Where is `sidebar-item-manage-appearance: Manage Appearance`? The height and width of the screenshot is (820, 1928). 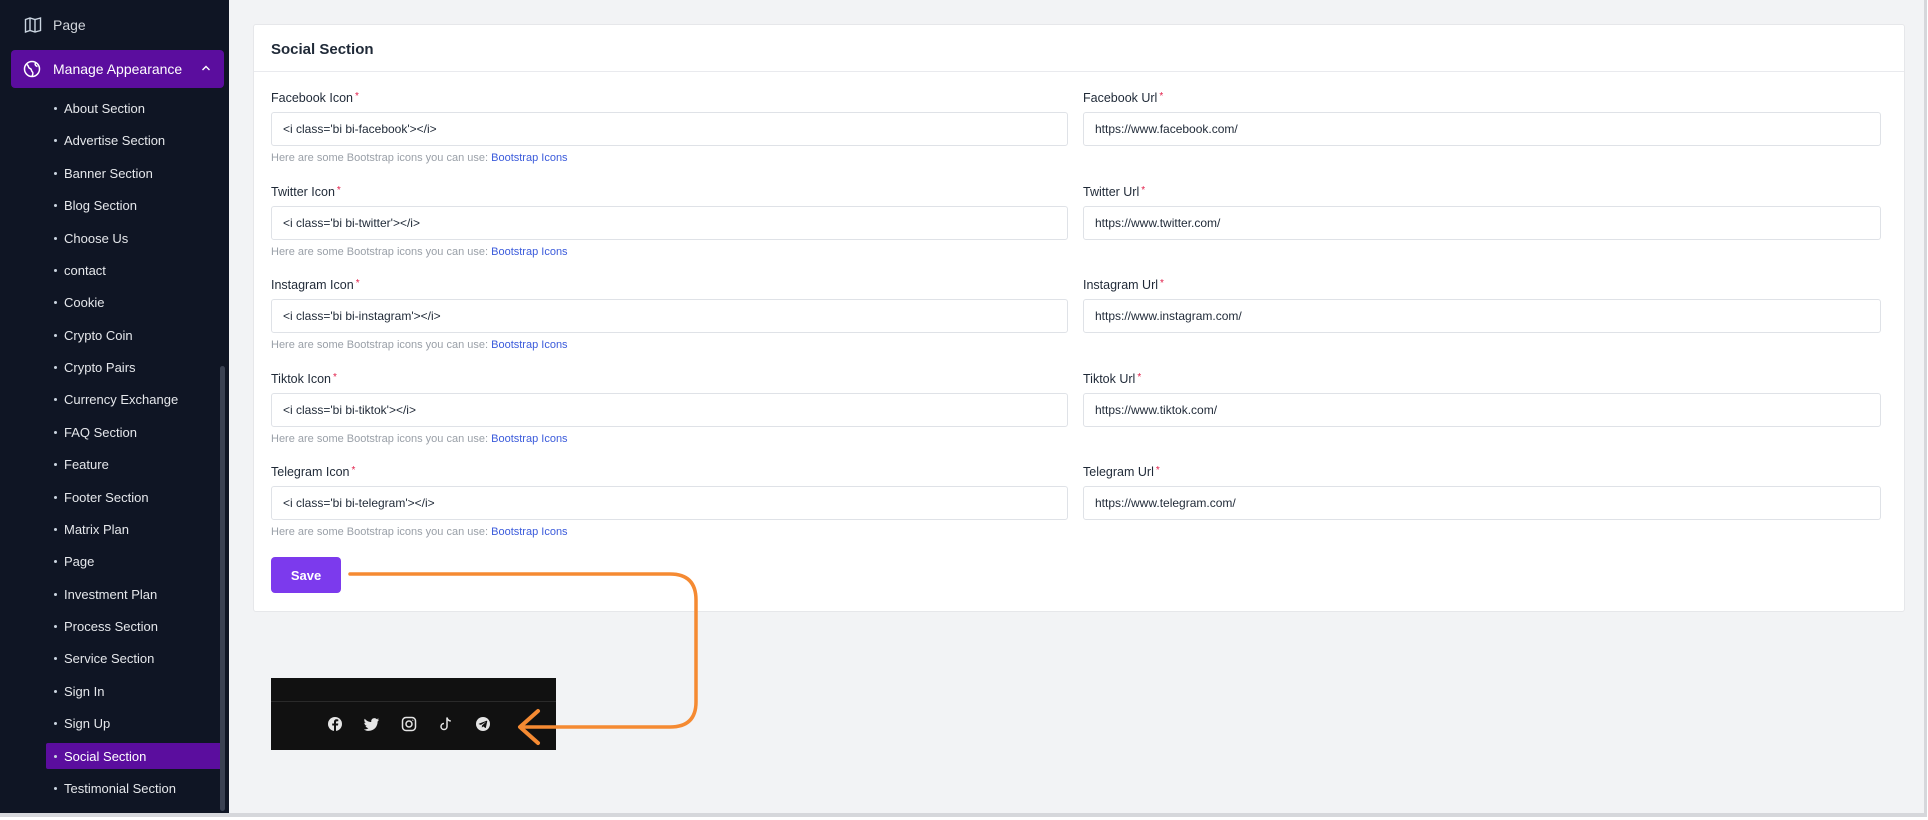
sidebar-item-manage-appearance: Manage Appearance is located at coordinates (117, 69).